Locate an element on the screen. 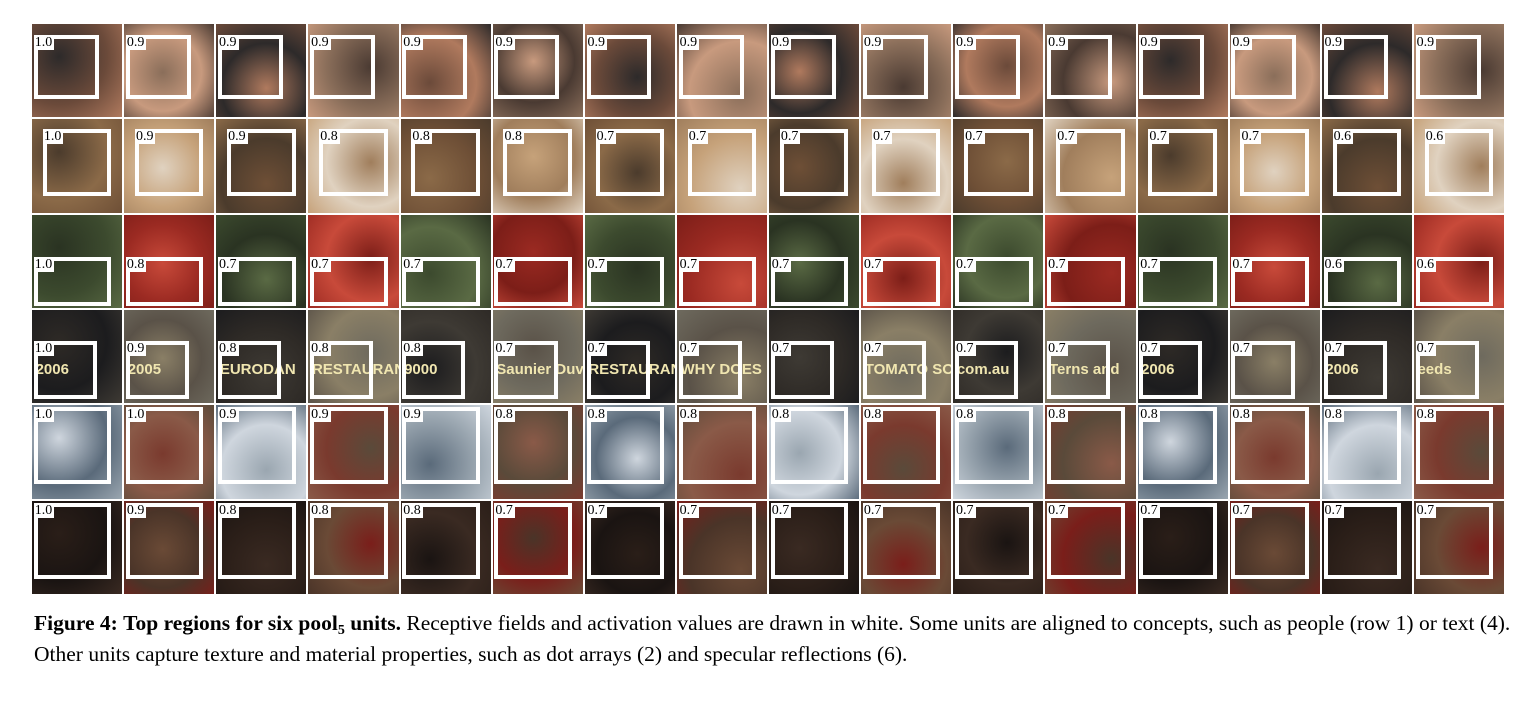 The height and width of the screenshot is (710, 1537). figure-tile: RESTAURANT0.7 is located at coordinates (630, 358).